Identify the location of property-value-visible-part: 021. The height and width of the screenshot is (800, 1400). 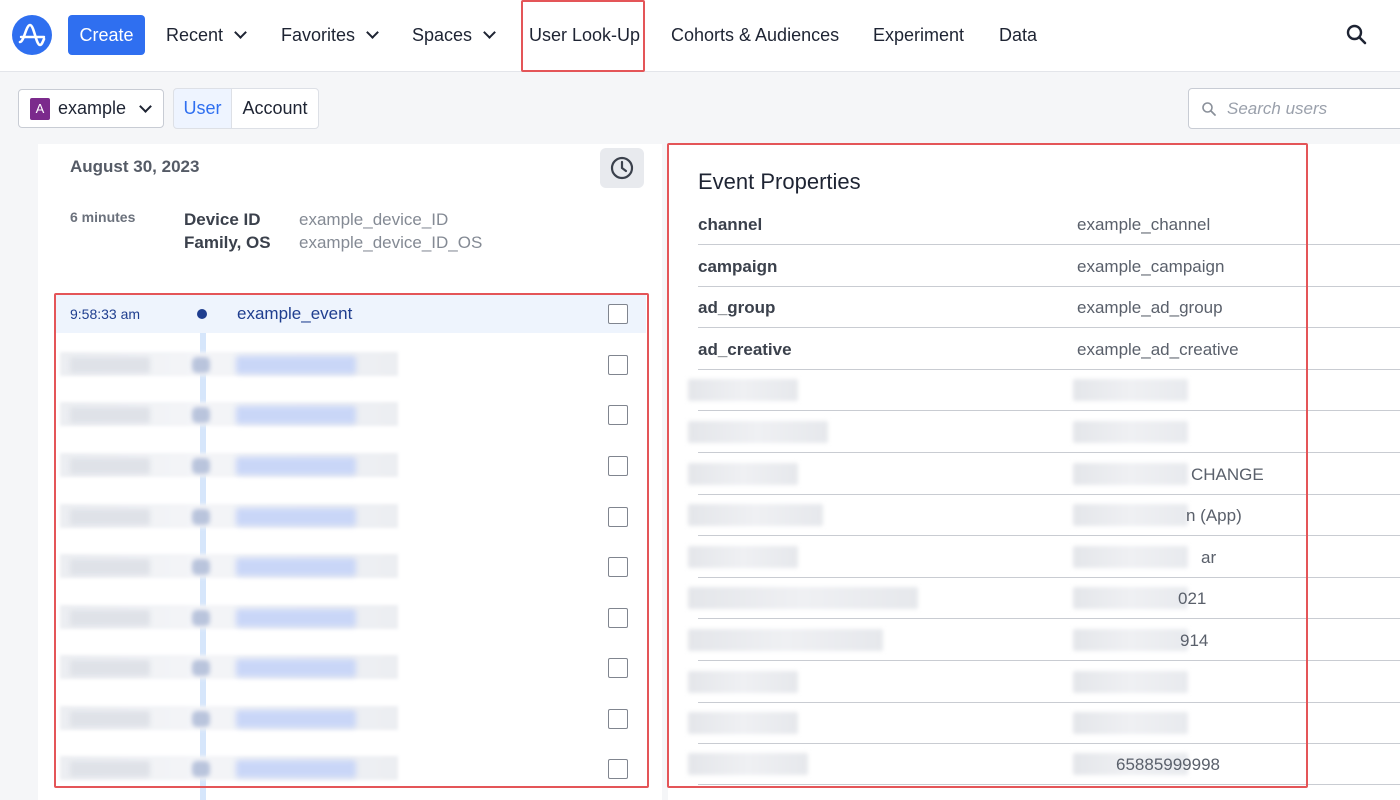
(1192, 598).